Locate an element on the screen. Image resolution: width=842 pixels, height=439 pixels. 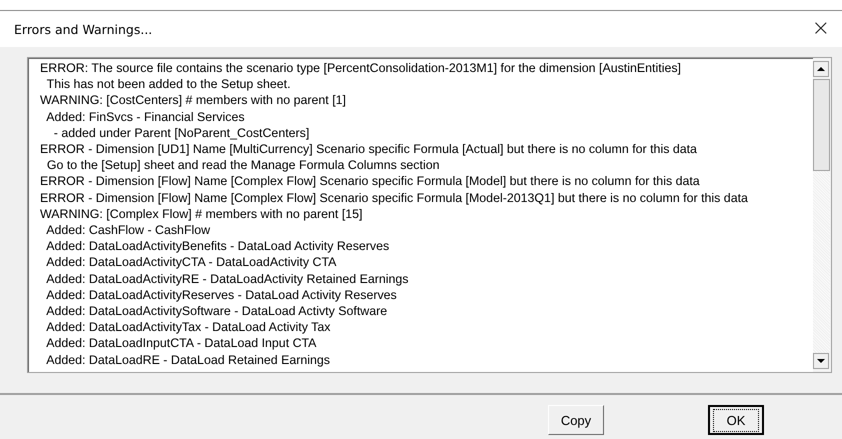
log-line: Added: DataLoadActivityTax - DataLoad Activity Tax is located at coordinates (188, 327).